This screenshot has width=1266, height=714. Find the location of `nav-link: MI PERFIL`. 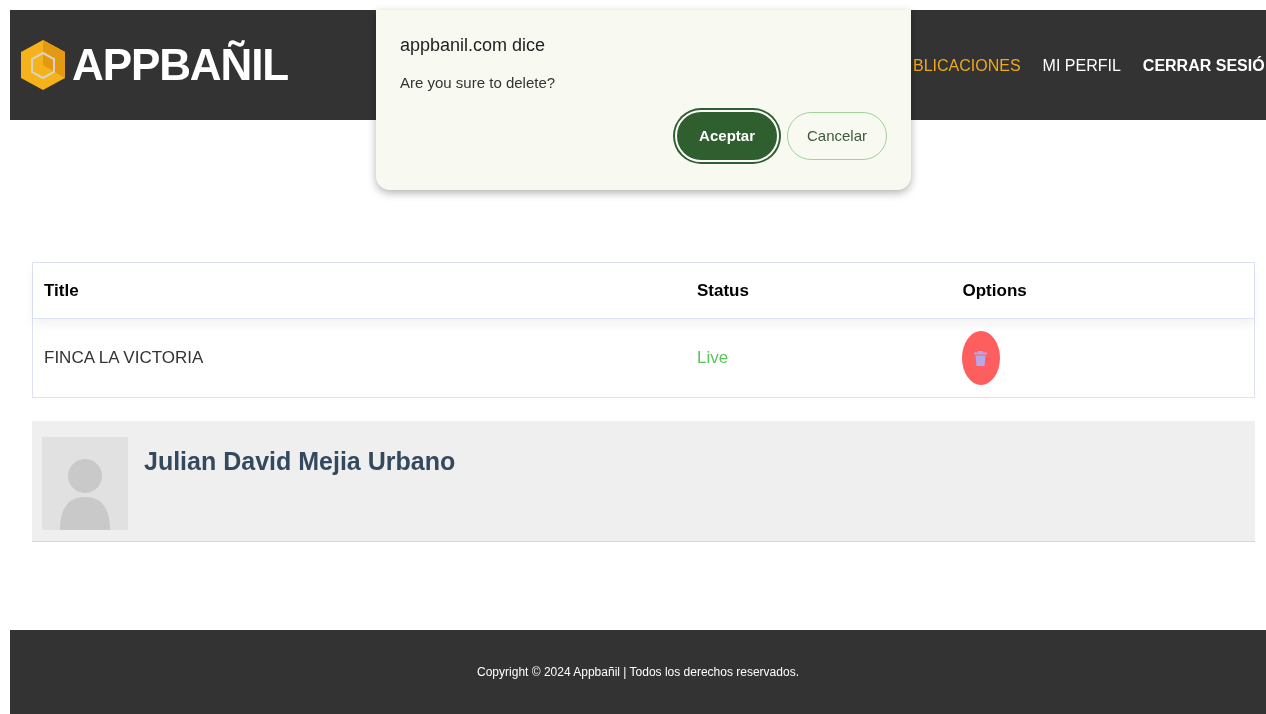

nav-link: MI PERFIL is located at coordinates (1081, 66).